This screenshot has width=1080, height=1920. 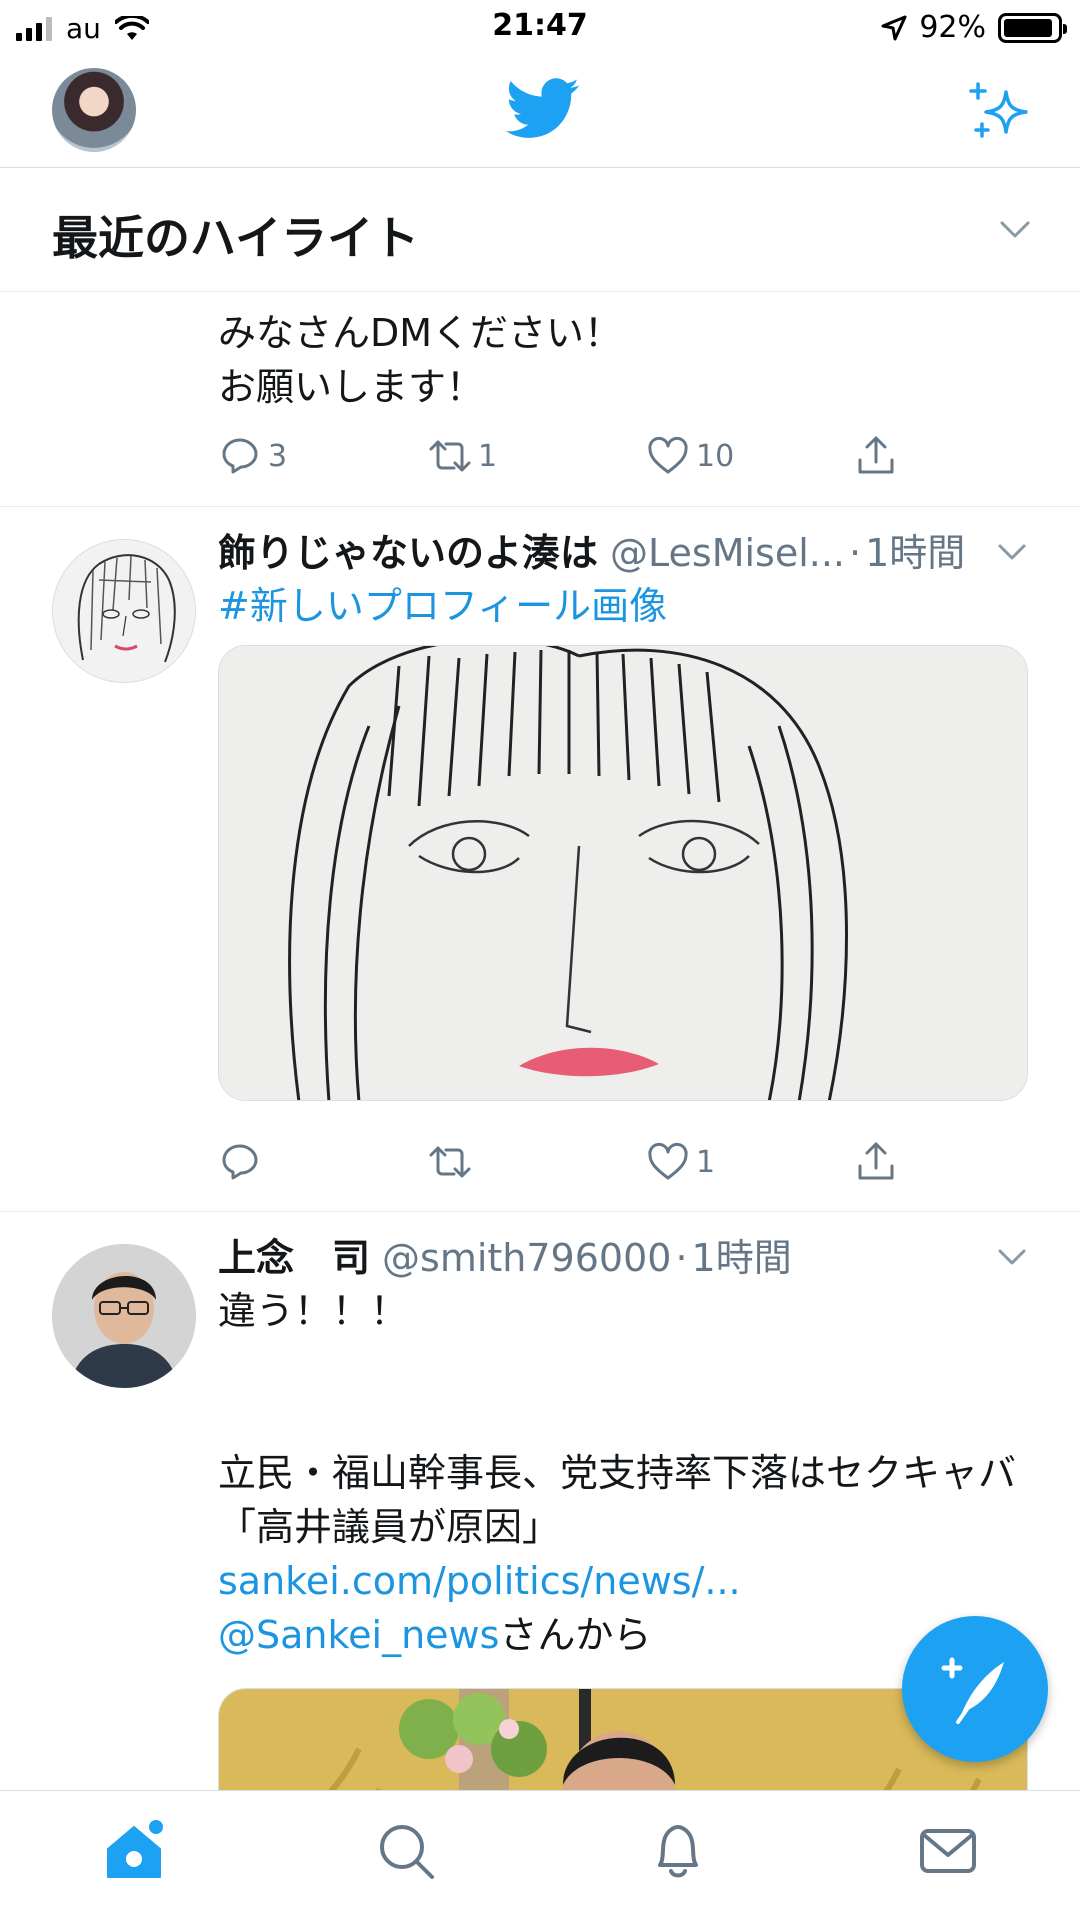 I want to click on search-icon, so click(x=407, y=1852).